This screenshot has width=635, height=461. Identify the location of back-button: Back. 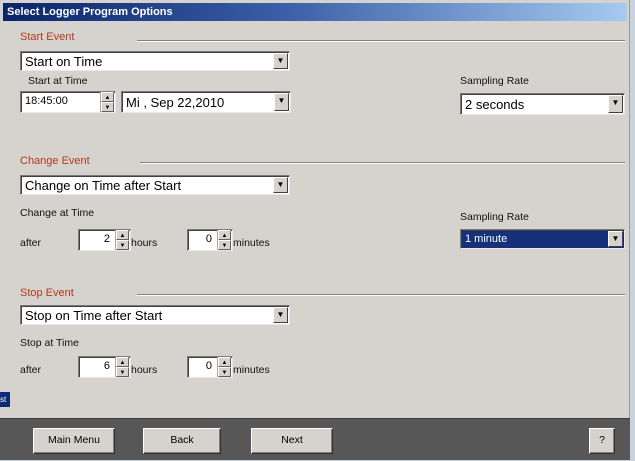
(182, 441).